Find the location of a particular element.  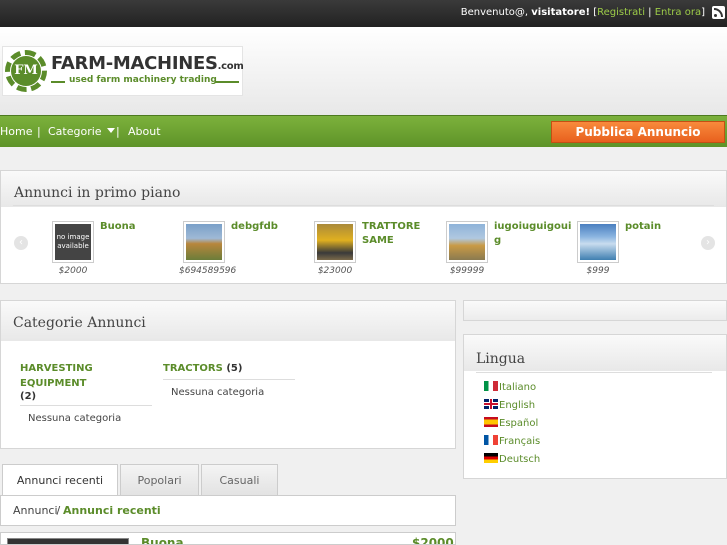

carousel-prev-icon: ‹ is located at coordinates (21, 243).